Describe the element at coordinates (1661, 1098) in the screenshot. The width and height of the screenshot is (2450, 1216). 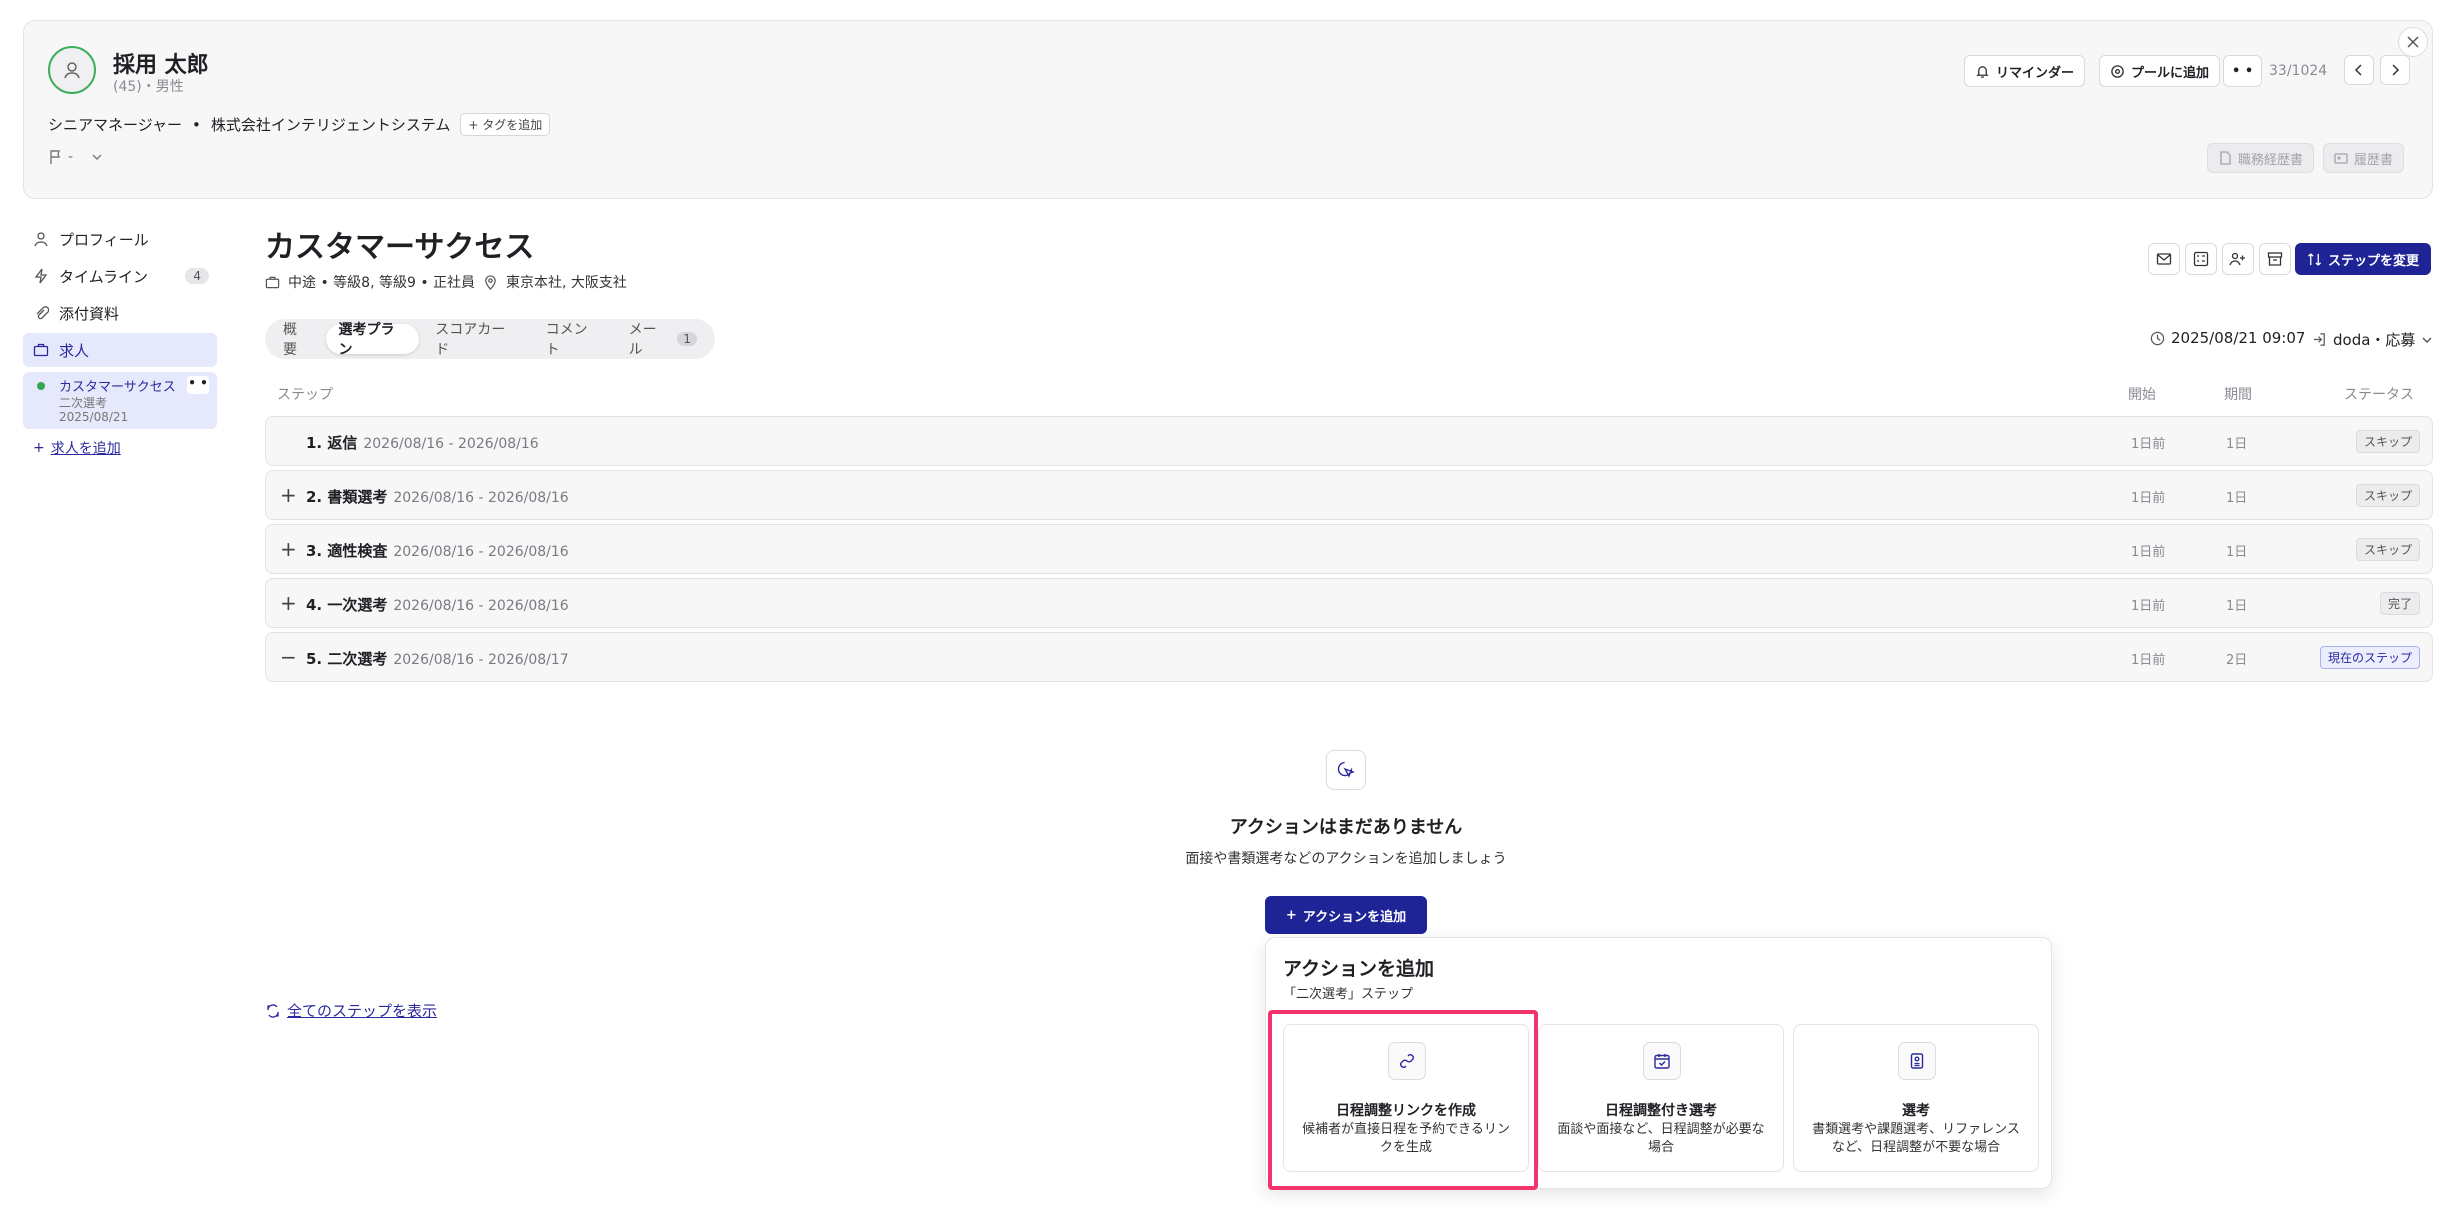
I see `action-card-scheduled-selection: 日程調整付き選考 面談や面接など、日程調整が必要な場合` at that location.